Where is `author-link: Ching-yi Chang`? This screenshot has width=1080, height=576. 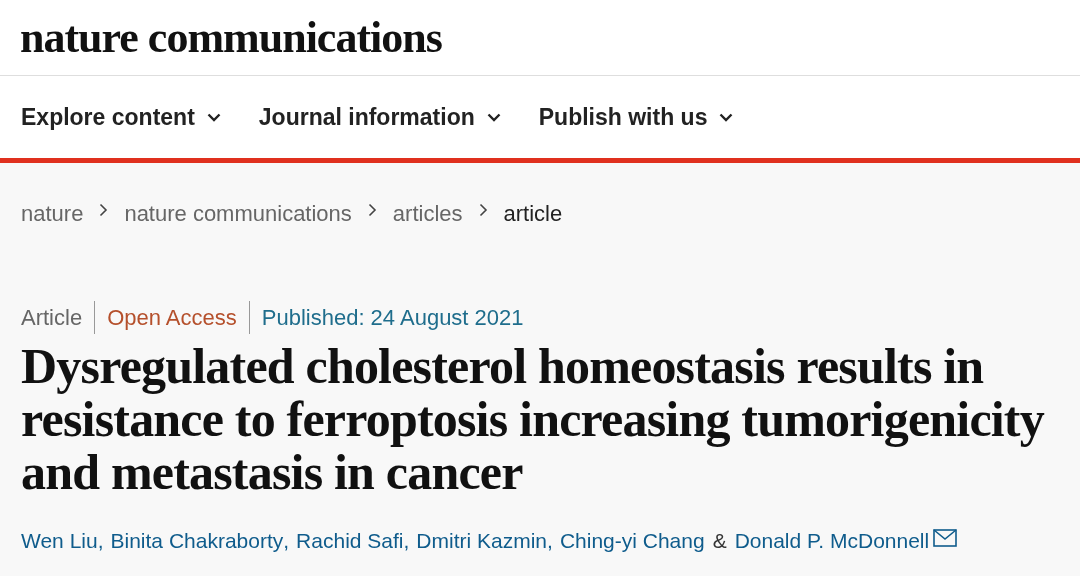 author-link: Ching-yi Chang is located at coordinates (632, 541).